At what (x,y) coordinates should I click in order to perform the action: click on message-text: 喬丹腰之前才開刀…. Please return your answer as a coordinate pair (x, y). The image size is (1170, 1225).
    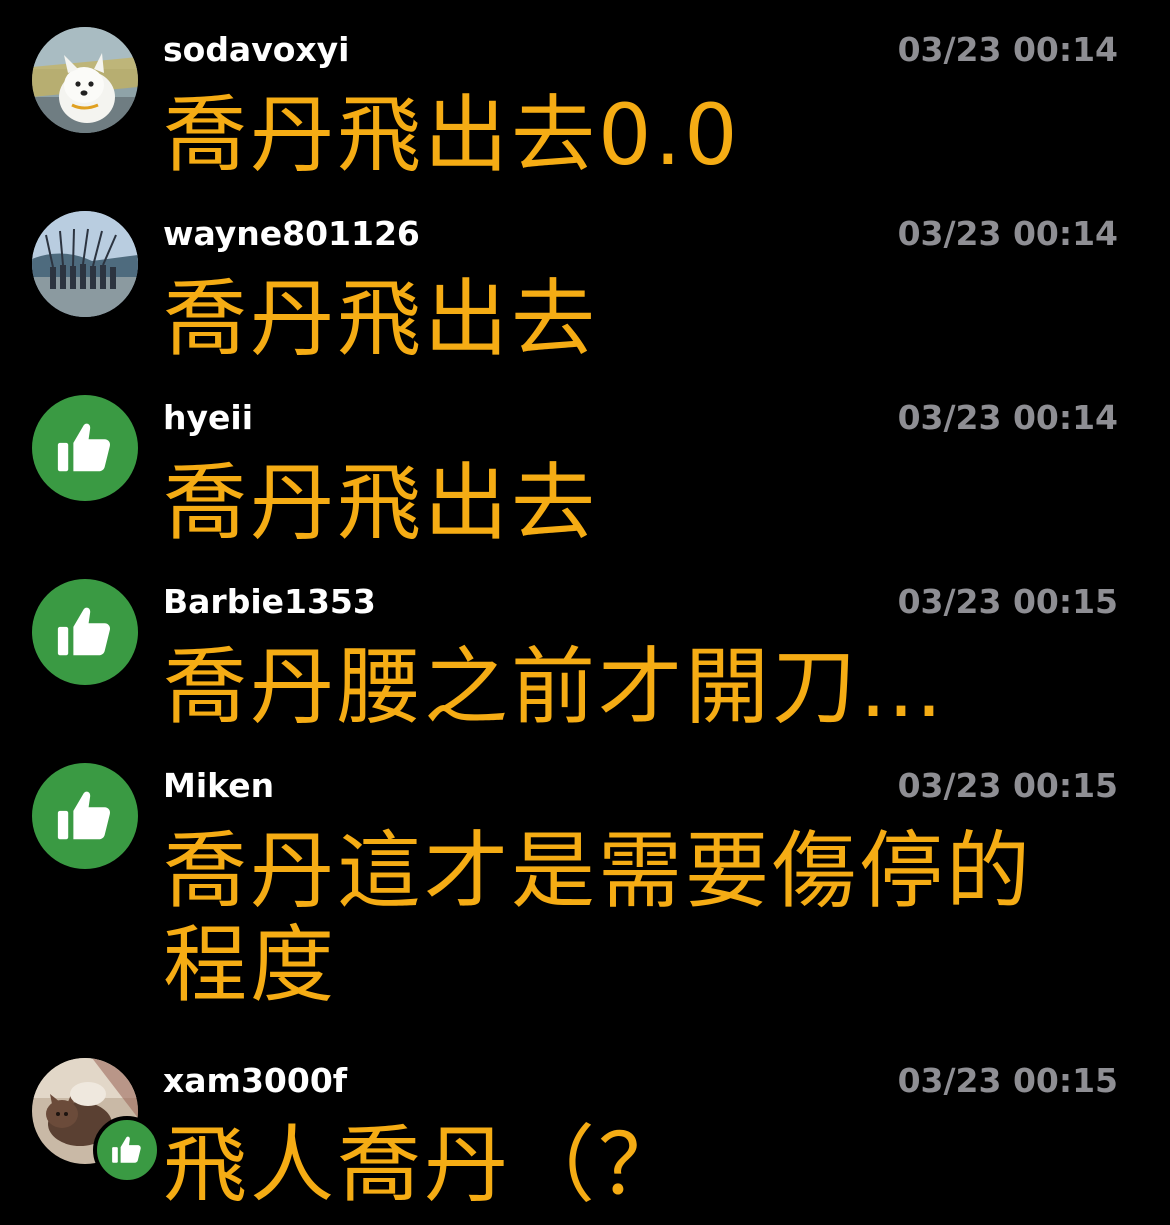
    Looking at the image, I should click on (555, 687).